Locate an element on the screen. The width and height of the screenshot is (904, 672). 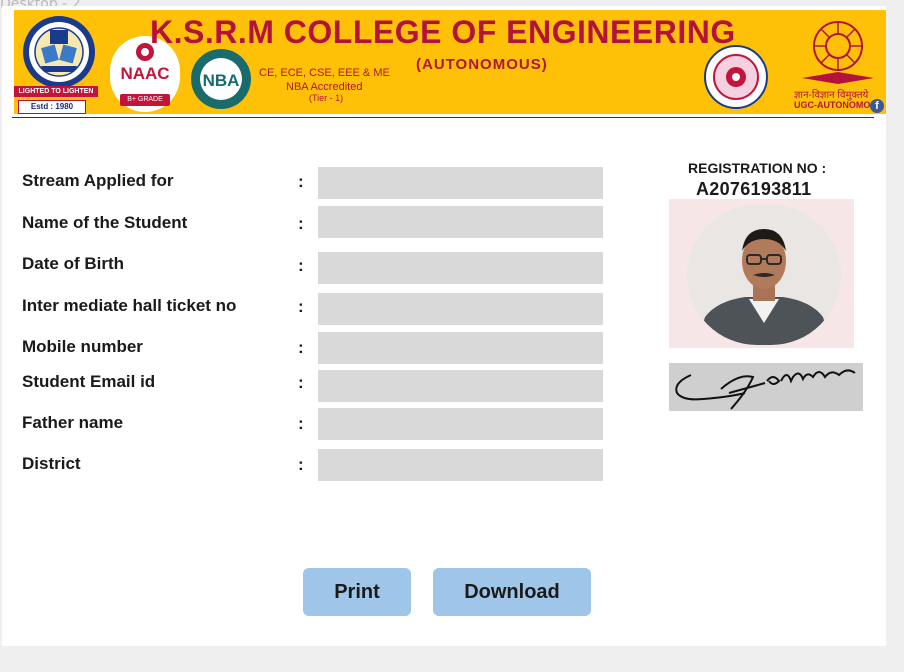
download-button: Download is located at coordinates (512, 592).